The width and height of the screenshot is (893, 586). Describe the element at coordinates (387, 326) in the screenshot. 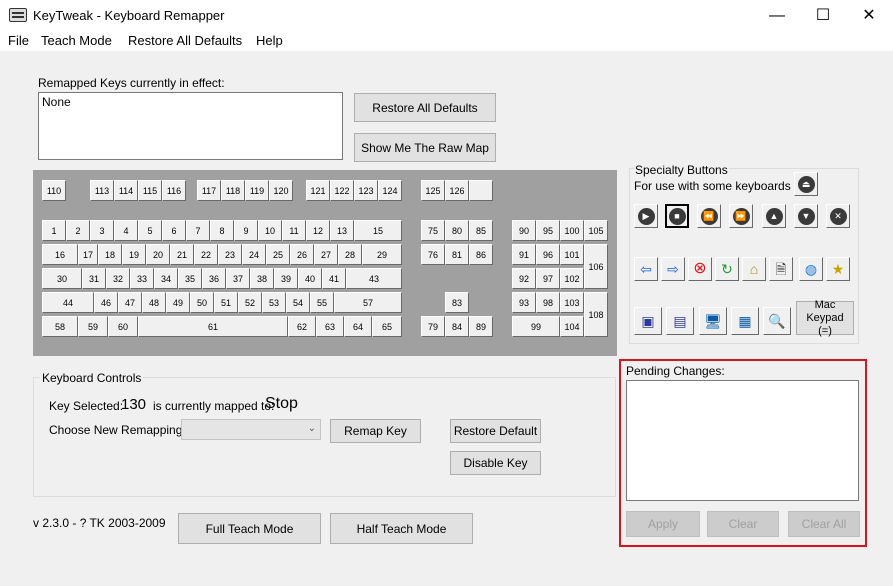

I see `key-65: 65` at that location.